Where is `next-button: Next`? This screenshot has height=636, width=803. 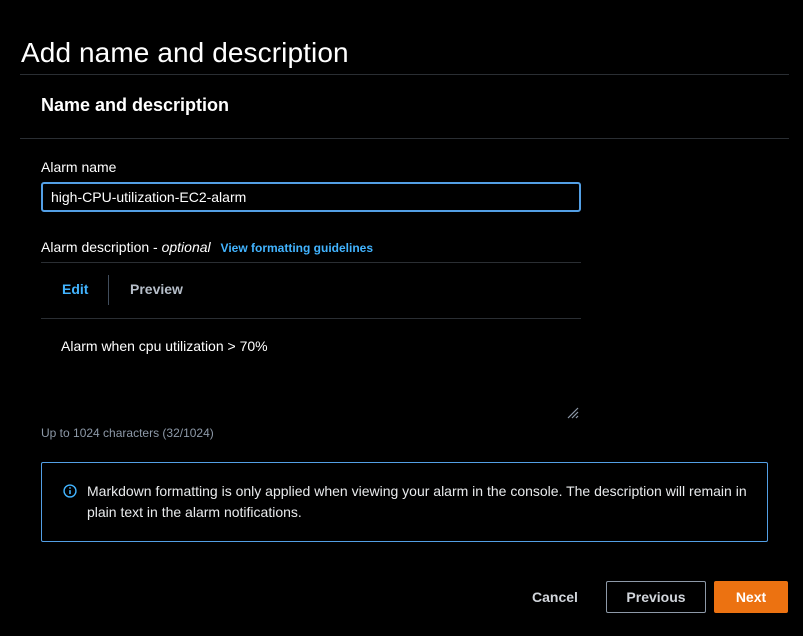 next-button: Next is located at coordinates (751, 597).